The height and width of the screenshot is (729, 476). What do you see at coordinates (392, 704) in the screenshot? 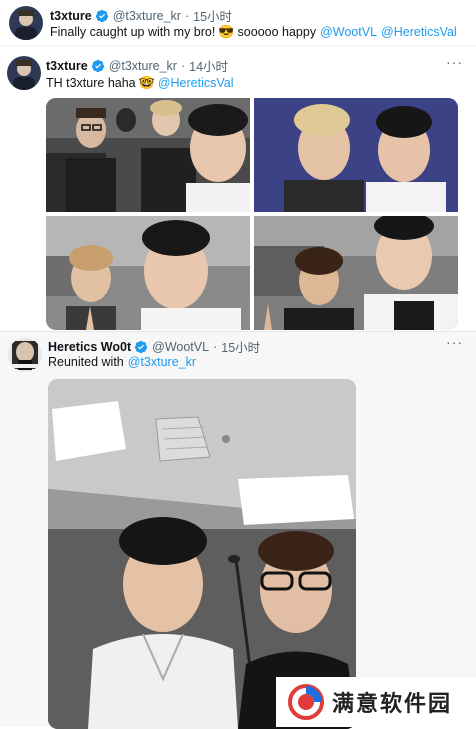
I see `watermark-text: 满意软件园` at bounding box center [392, 704].